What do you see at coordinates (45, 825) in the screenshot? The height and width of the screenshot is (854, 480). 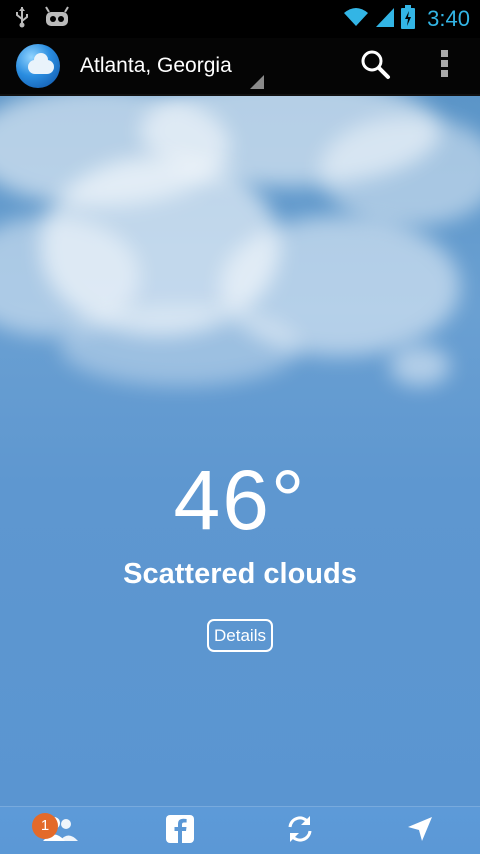 I see `notification-badge: 1` at bounding box center [45, 825].